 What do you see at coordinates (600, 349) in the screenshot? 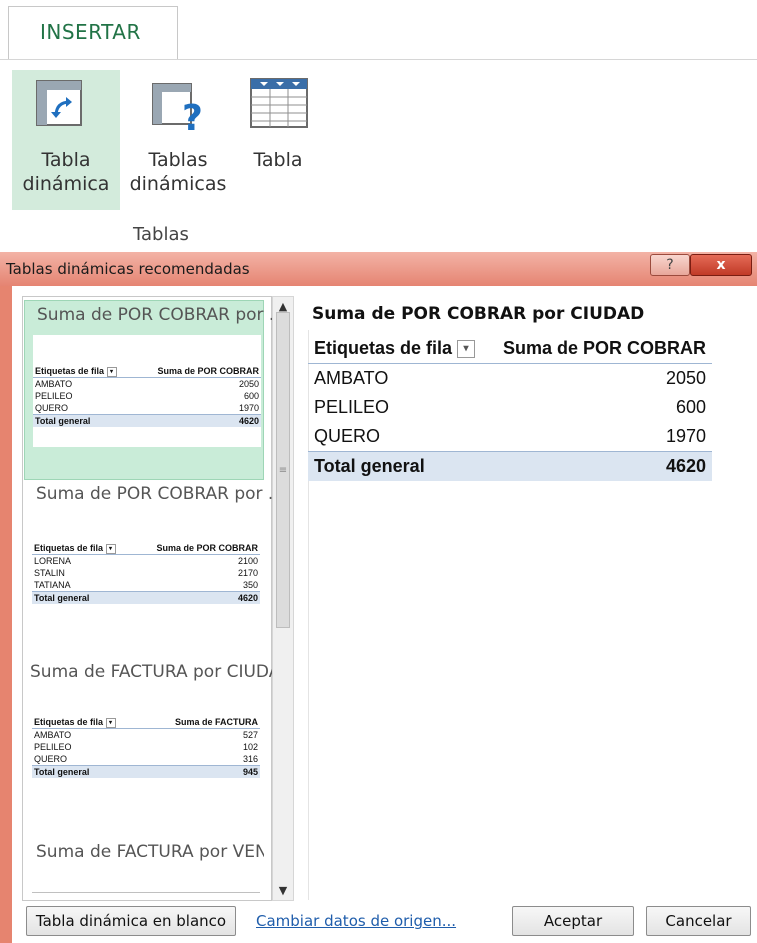
I see `preview-col2: Suma de POR COBRAR` at bounding box center [600, 349].